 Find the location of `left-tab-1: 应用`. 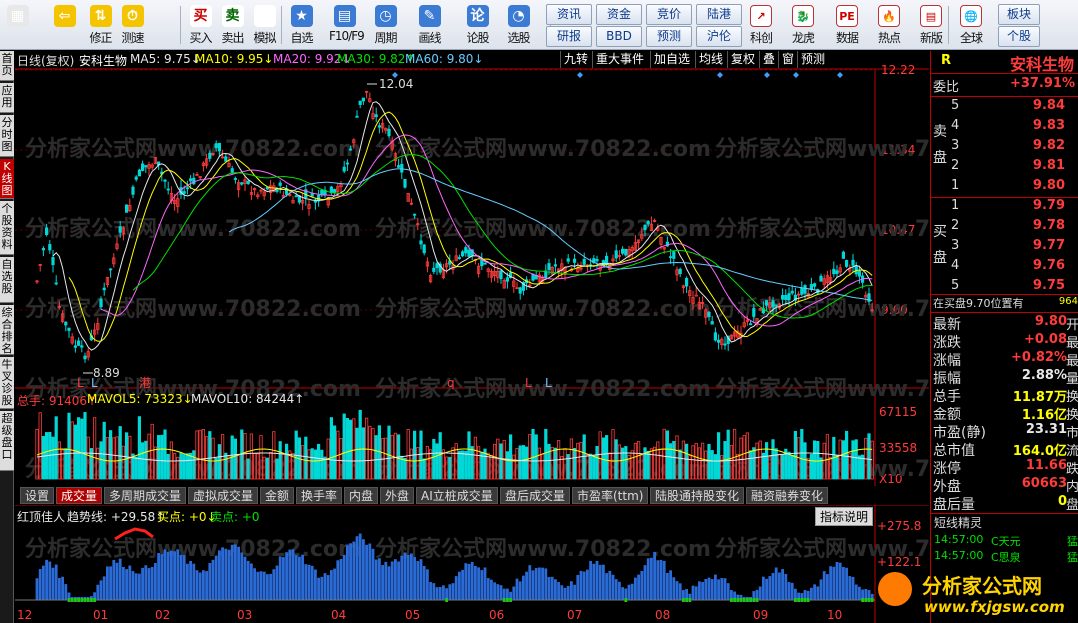

left-tab-1: 应用 is located at coordinates (7, 98).